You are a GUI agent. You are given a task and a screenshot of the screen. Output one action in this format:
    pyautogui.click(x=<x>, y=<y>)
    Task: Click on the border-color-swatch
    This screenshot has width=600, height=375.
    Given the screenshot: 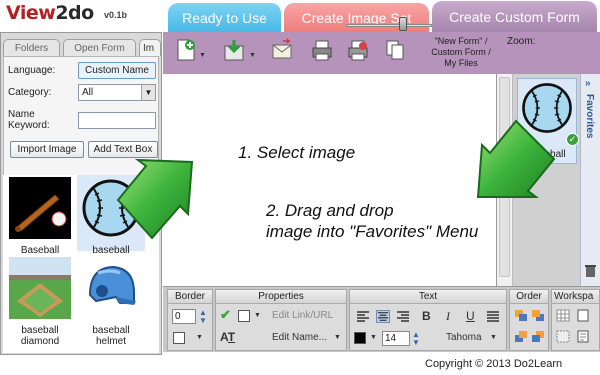 What is the action you would take?
    pyautogui.click(x=179, y=338)
    